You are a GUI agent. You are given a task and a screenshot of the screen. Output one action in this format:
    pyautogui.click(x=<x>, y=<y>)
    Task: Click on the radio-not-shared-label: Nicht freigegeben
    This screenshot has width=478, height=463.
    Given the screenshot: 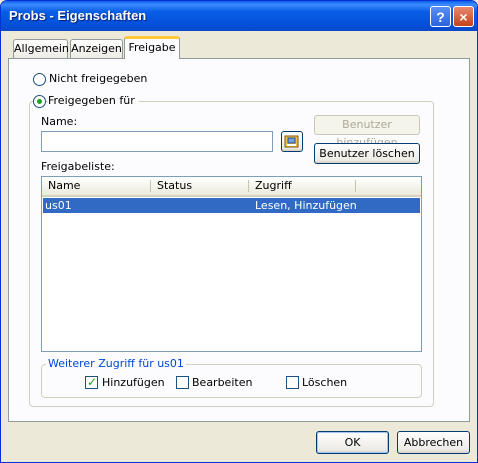 What is the action you would take?
    pyautogui.click(x=98, y=78)
    